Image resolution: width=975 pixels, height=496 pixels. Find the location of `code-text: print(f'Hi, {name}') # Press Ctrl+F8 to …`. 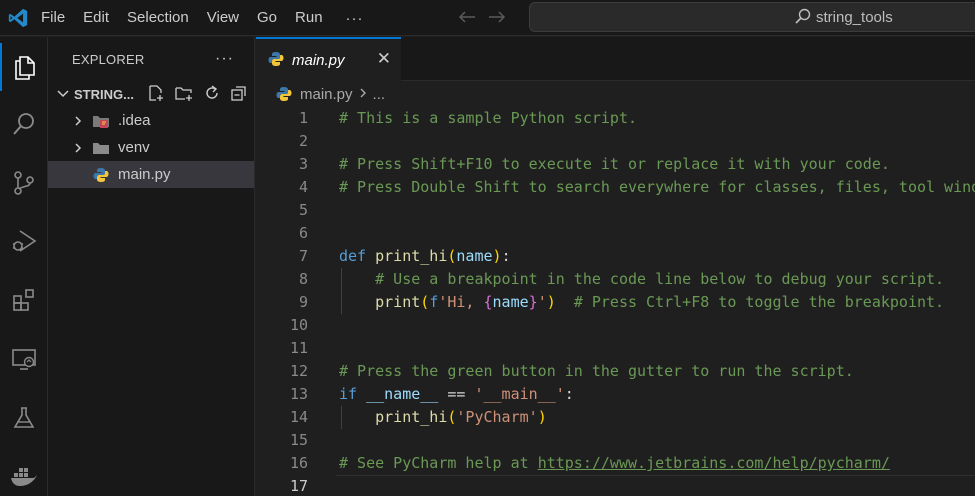

code-text: print(f'Hi, {name}') # Press Ctrl+F8 to … is located at coordinates (641, 302).